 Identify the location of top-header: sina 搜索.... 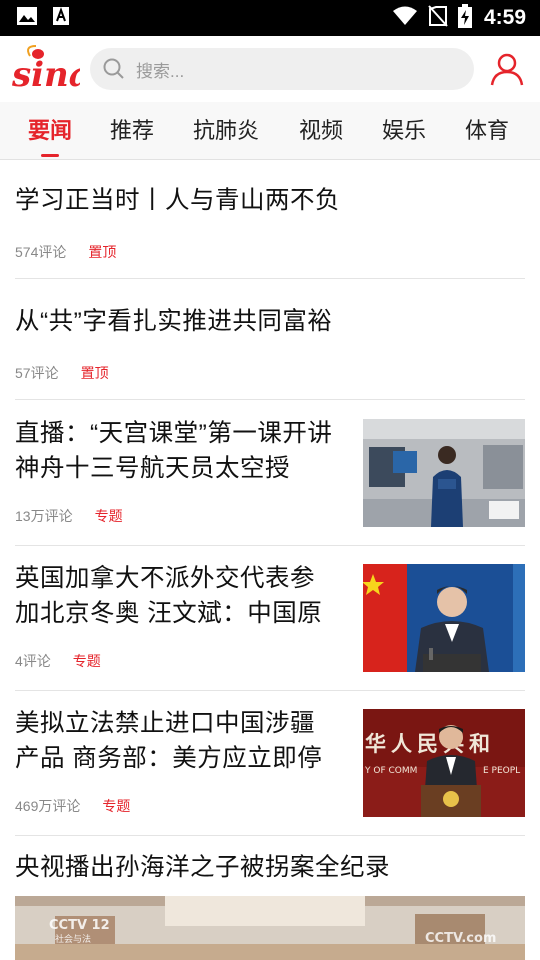
(270, 69).